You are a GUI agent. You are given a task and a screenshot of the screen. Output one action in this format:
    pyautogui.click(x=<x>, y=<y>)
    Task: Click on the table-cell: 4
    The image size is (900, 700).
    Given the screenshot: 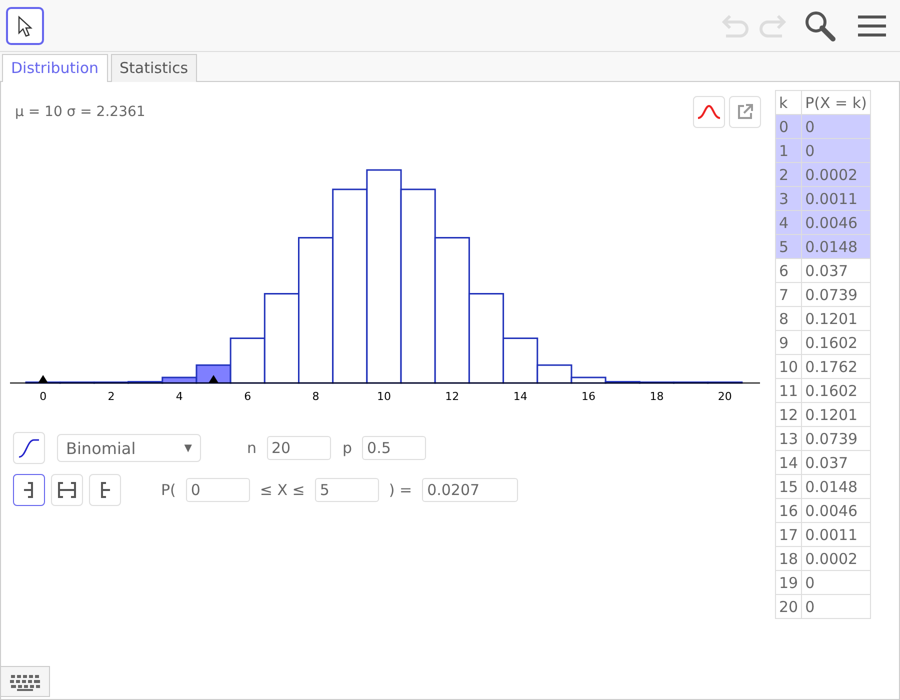 What is the action you would take?
    pyautogui.click(x=789, y=222)
    